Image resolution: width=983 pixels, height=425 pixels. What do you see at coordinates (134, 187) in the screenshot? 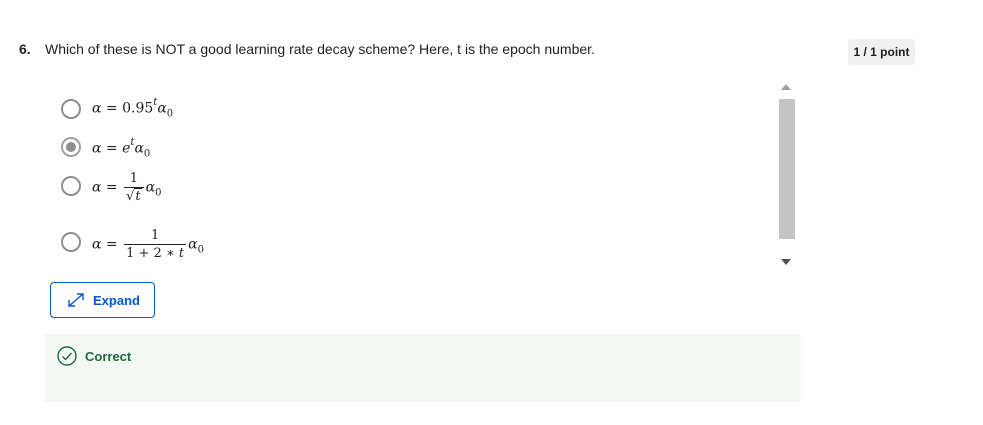
I see `fraction: 1 √t` at bounding box center [134, 187].